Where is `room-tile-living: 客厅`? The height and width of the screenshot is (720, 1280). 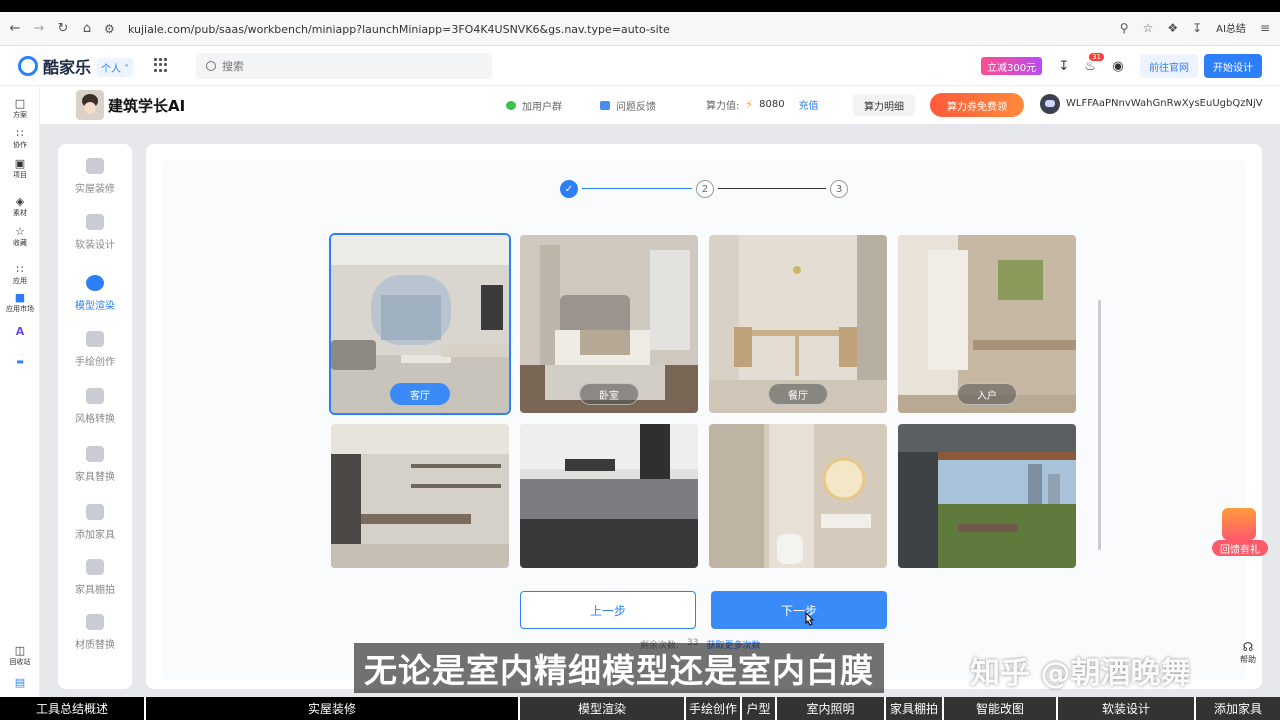 room-tile-living: 客厅 is located at coordinates (420, 324).